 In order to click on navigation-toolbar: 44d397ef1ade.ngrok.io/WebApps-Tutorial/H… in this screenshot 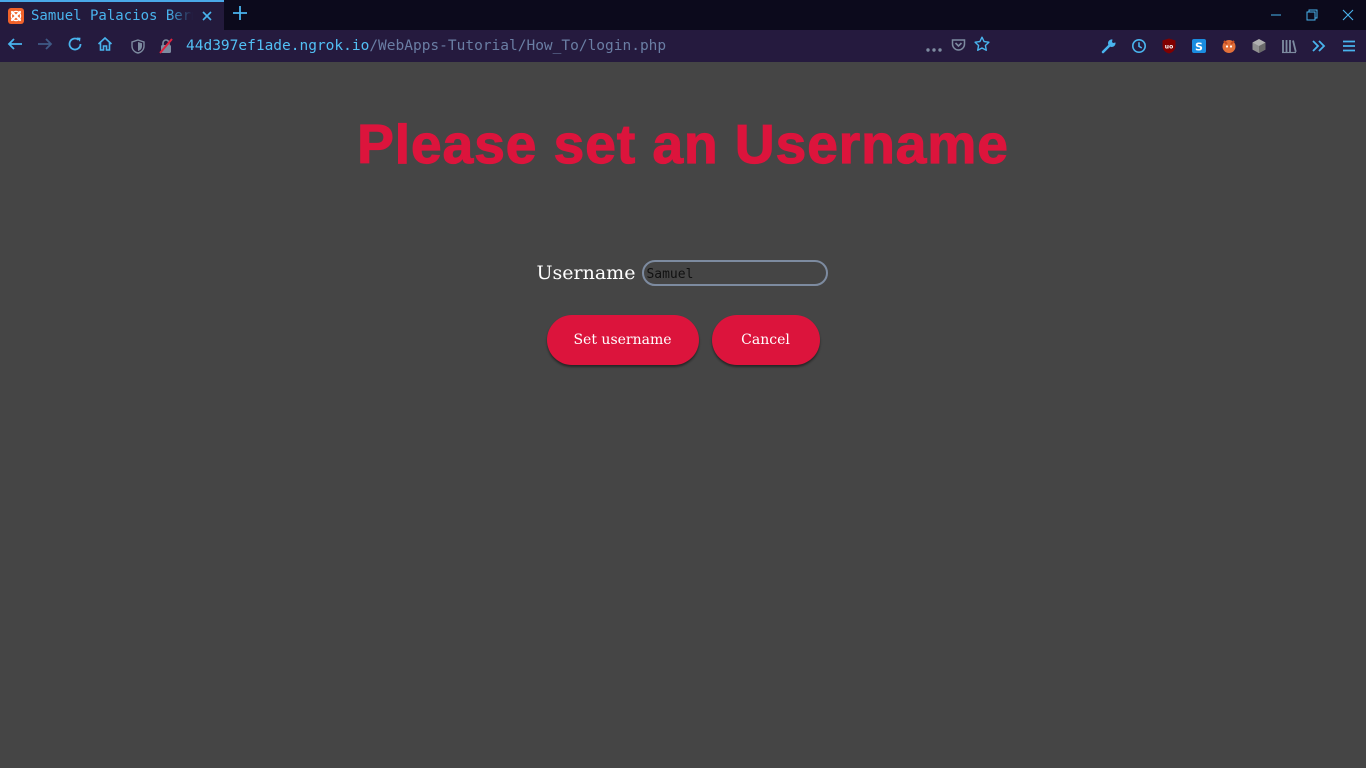, I will do `click(683, 46)`.